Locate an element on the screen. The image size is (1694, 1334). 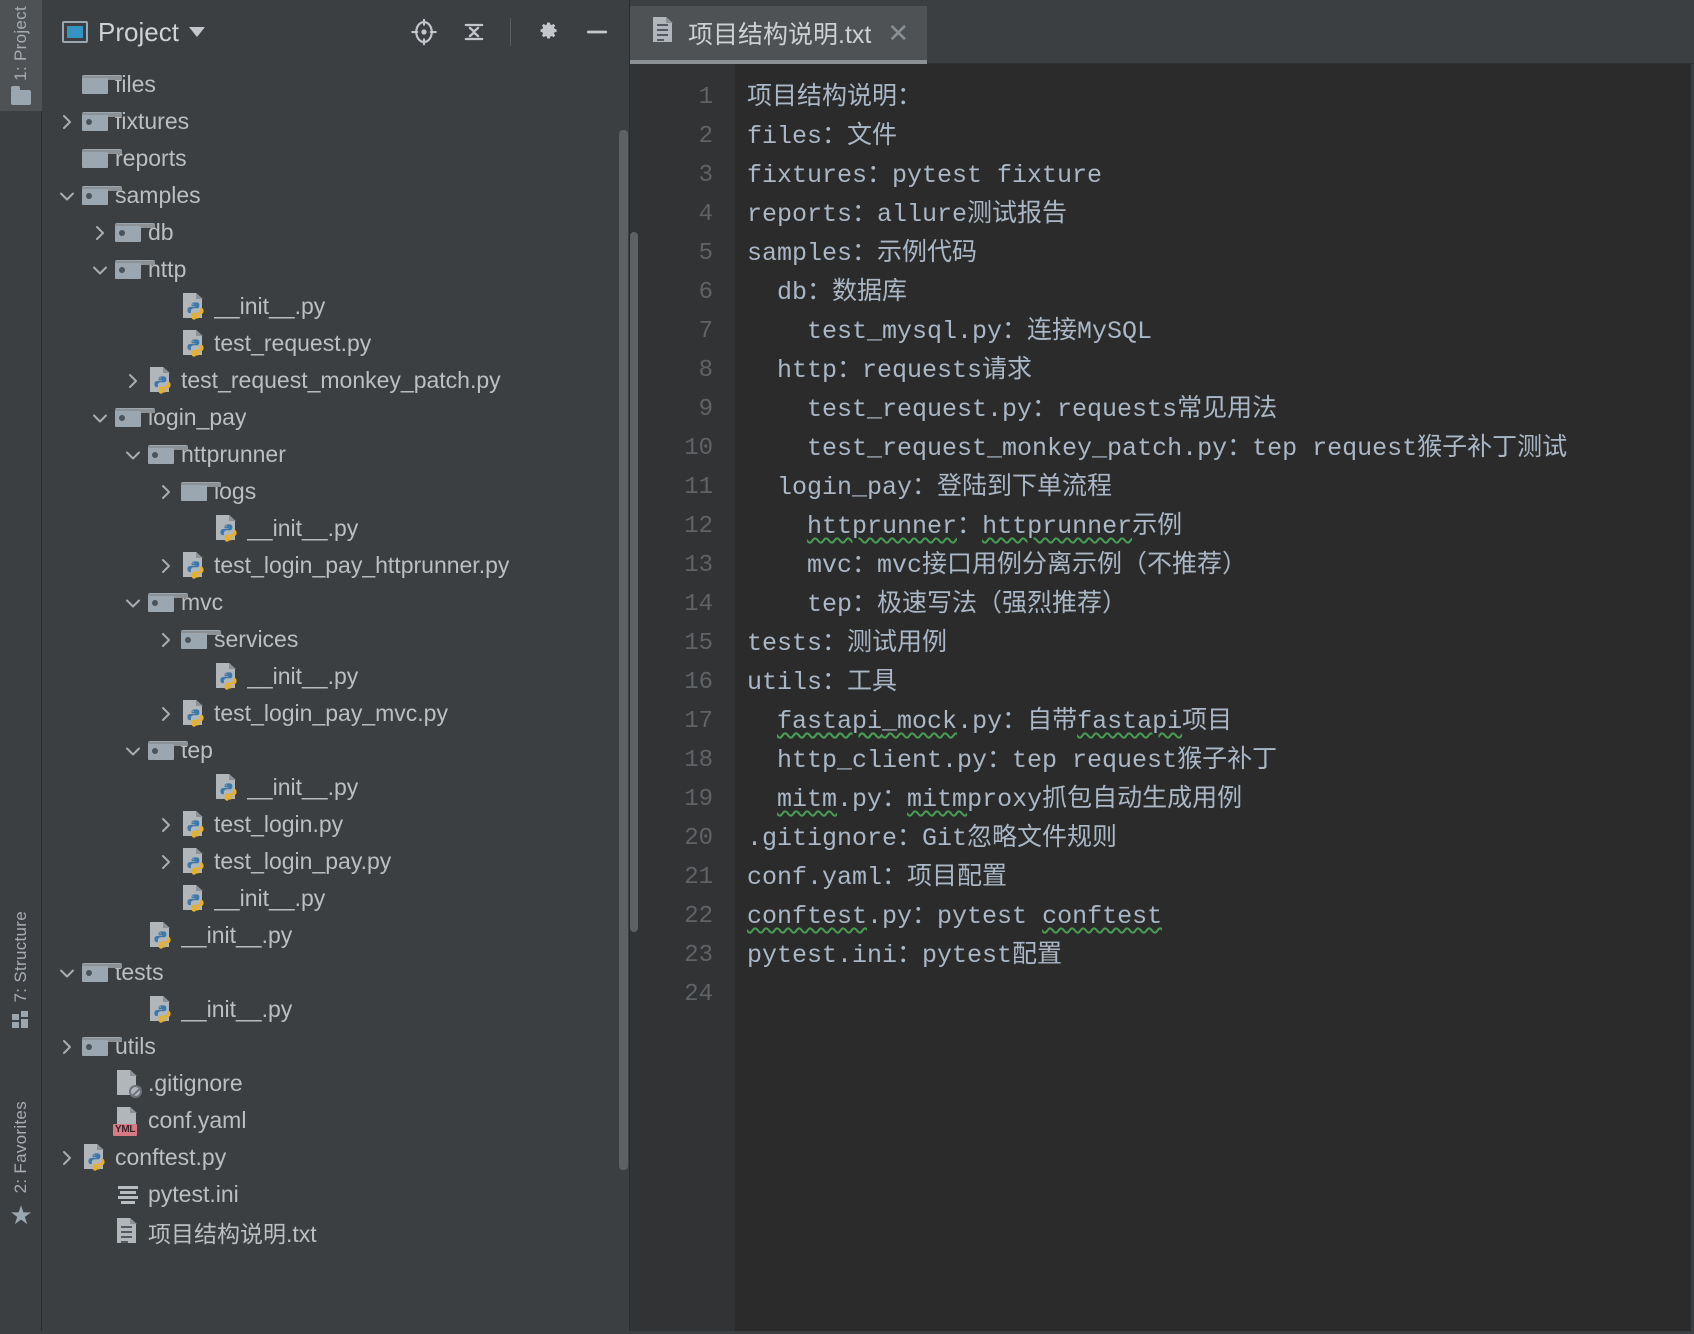
code-line: mitm.py：mitmproxy抓包自动生成用例 is located at coordinates (1220, 799).